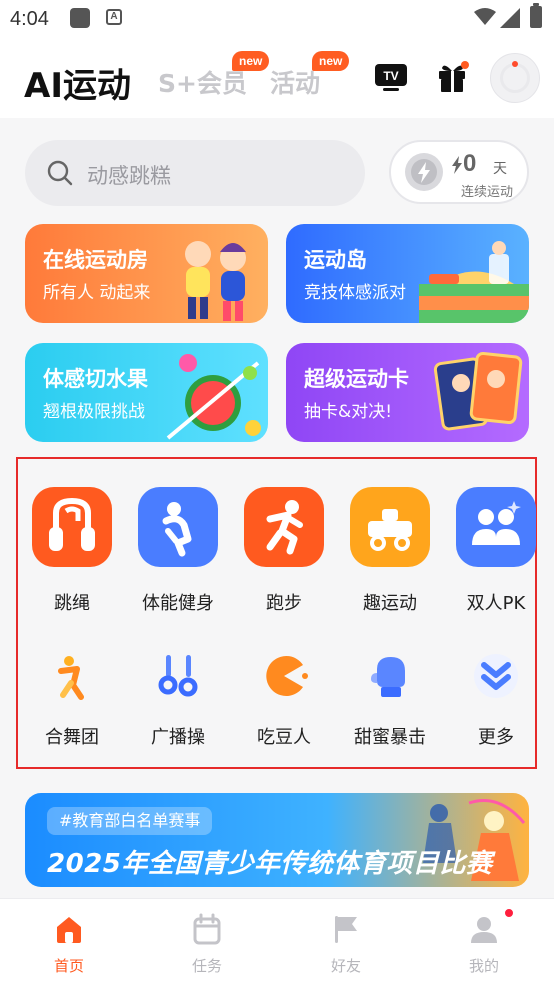 The height and width of the screenshot is (984, 554). I want to click on signal-icon, so click(510, 18).